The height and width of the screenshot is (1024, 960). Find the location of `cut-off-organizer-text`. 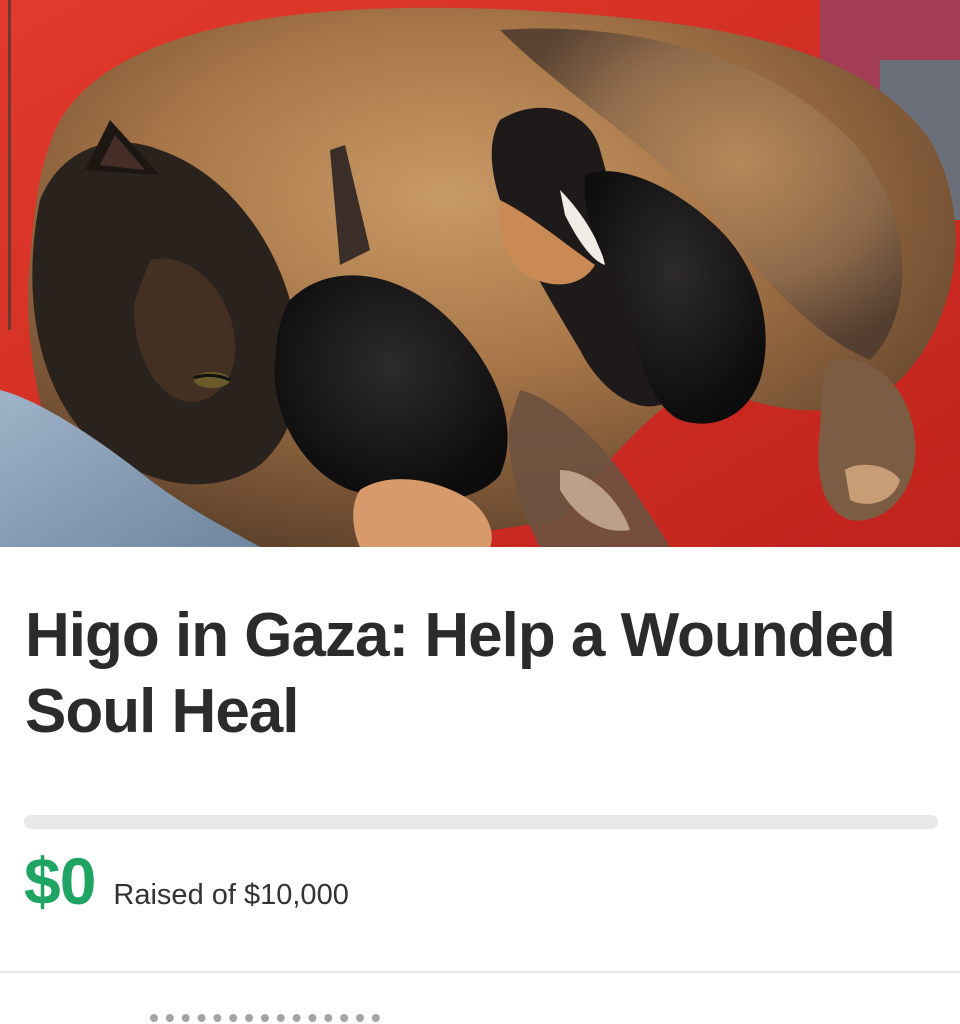

cut-off-organizer-text is located at coordinates (280, 1017).